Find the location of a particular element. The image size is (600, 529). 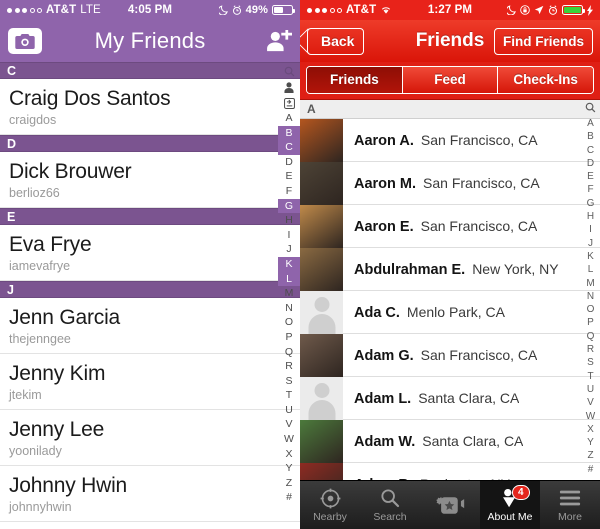

table-row: Adam W. Santa Clara, CA is located at coordinates (450, 441).